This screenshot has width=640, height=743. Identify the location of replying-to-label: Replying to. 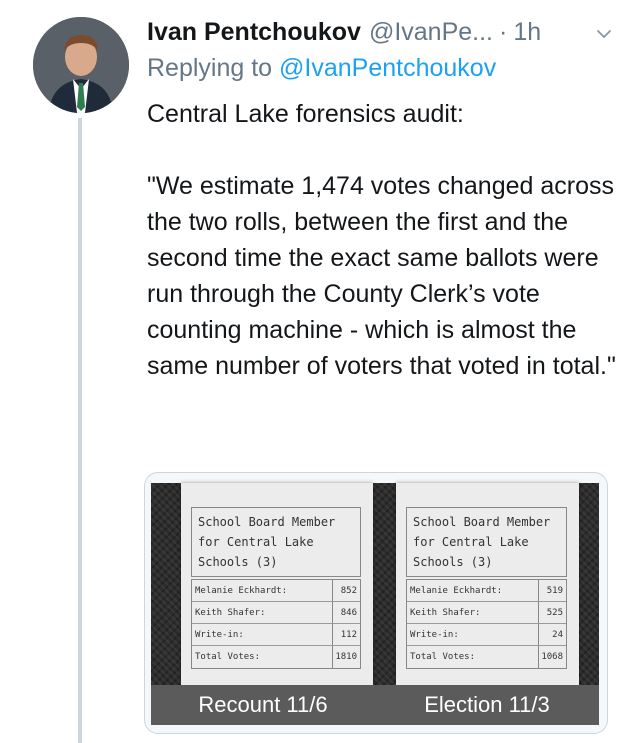
(210, 68).